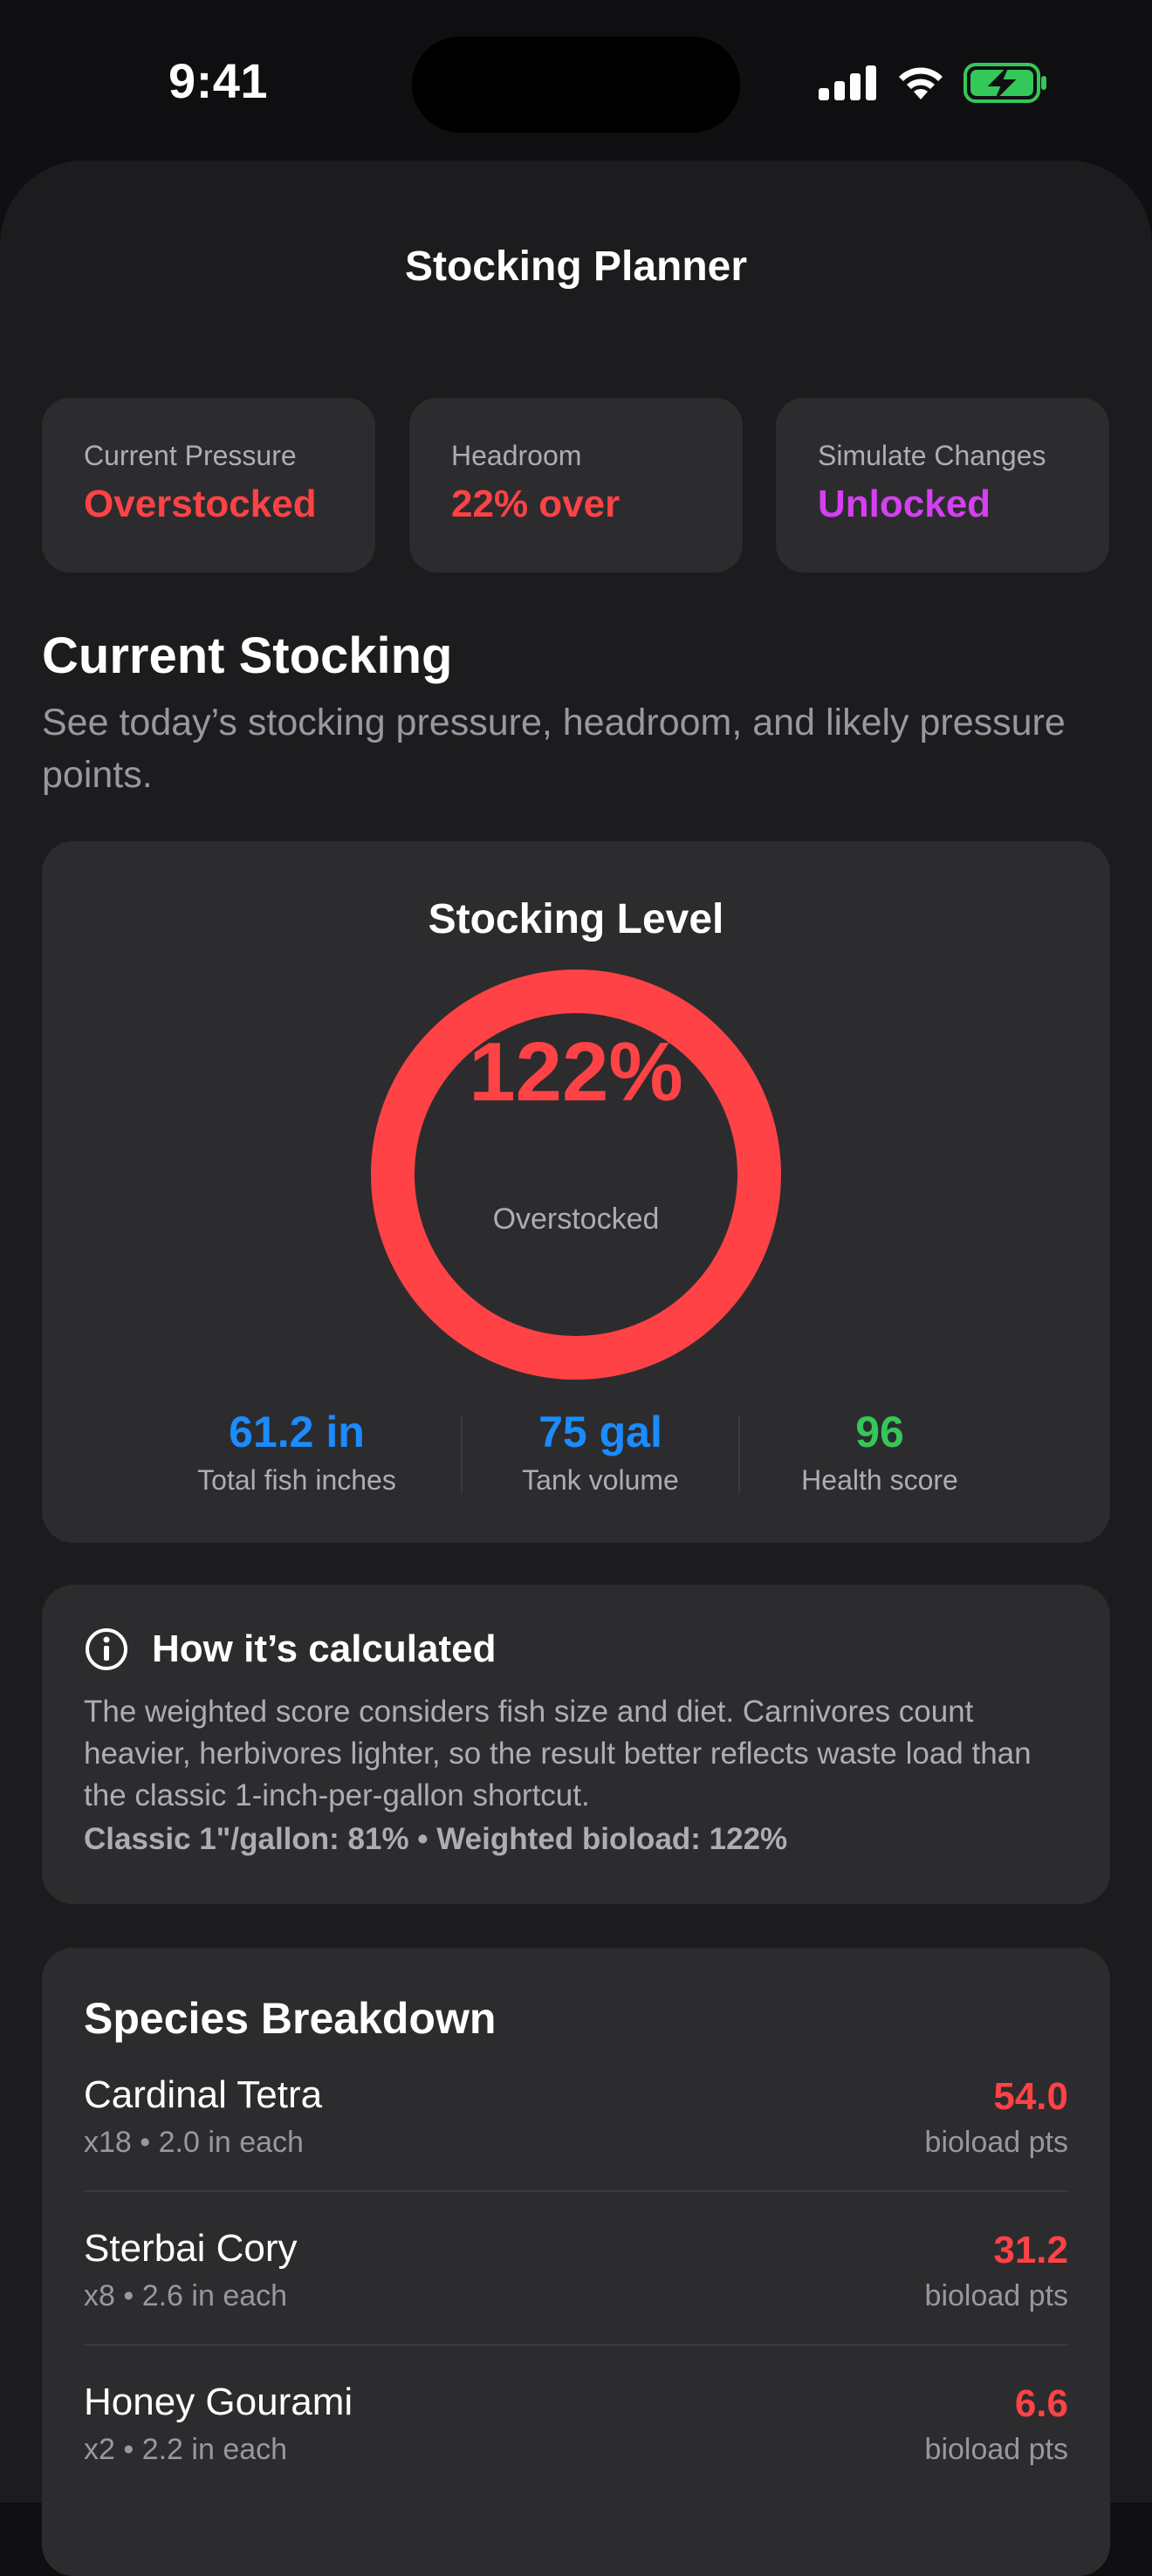 This screenshot has height=2576, width=1152. I want to click on species-name: Sterbai Cory, so click(191, 2248).